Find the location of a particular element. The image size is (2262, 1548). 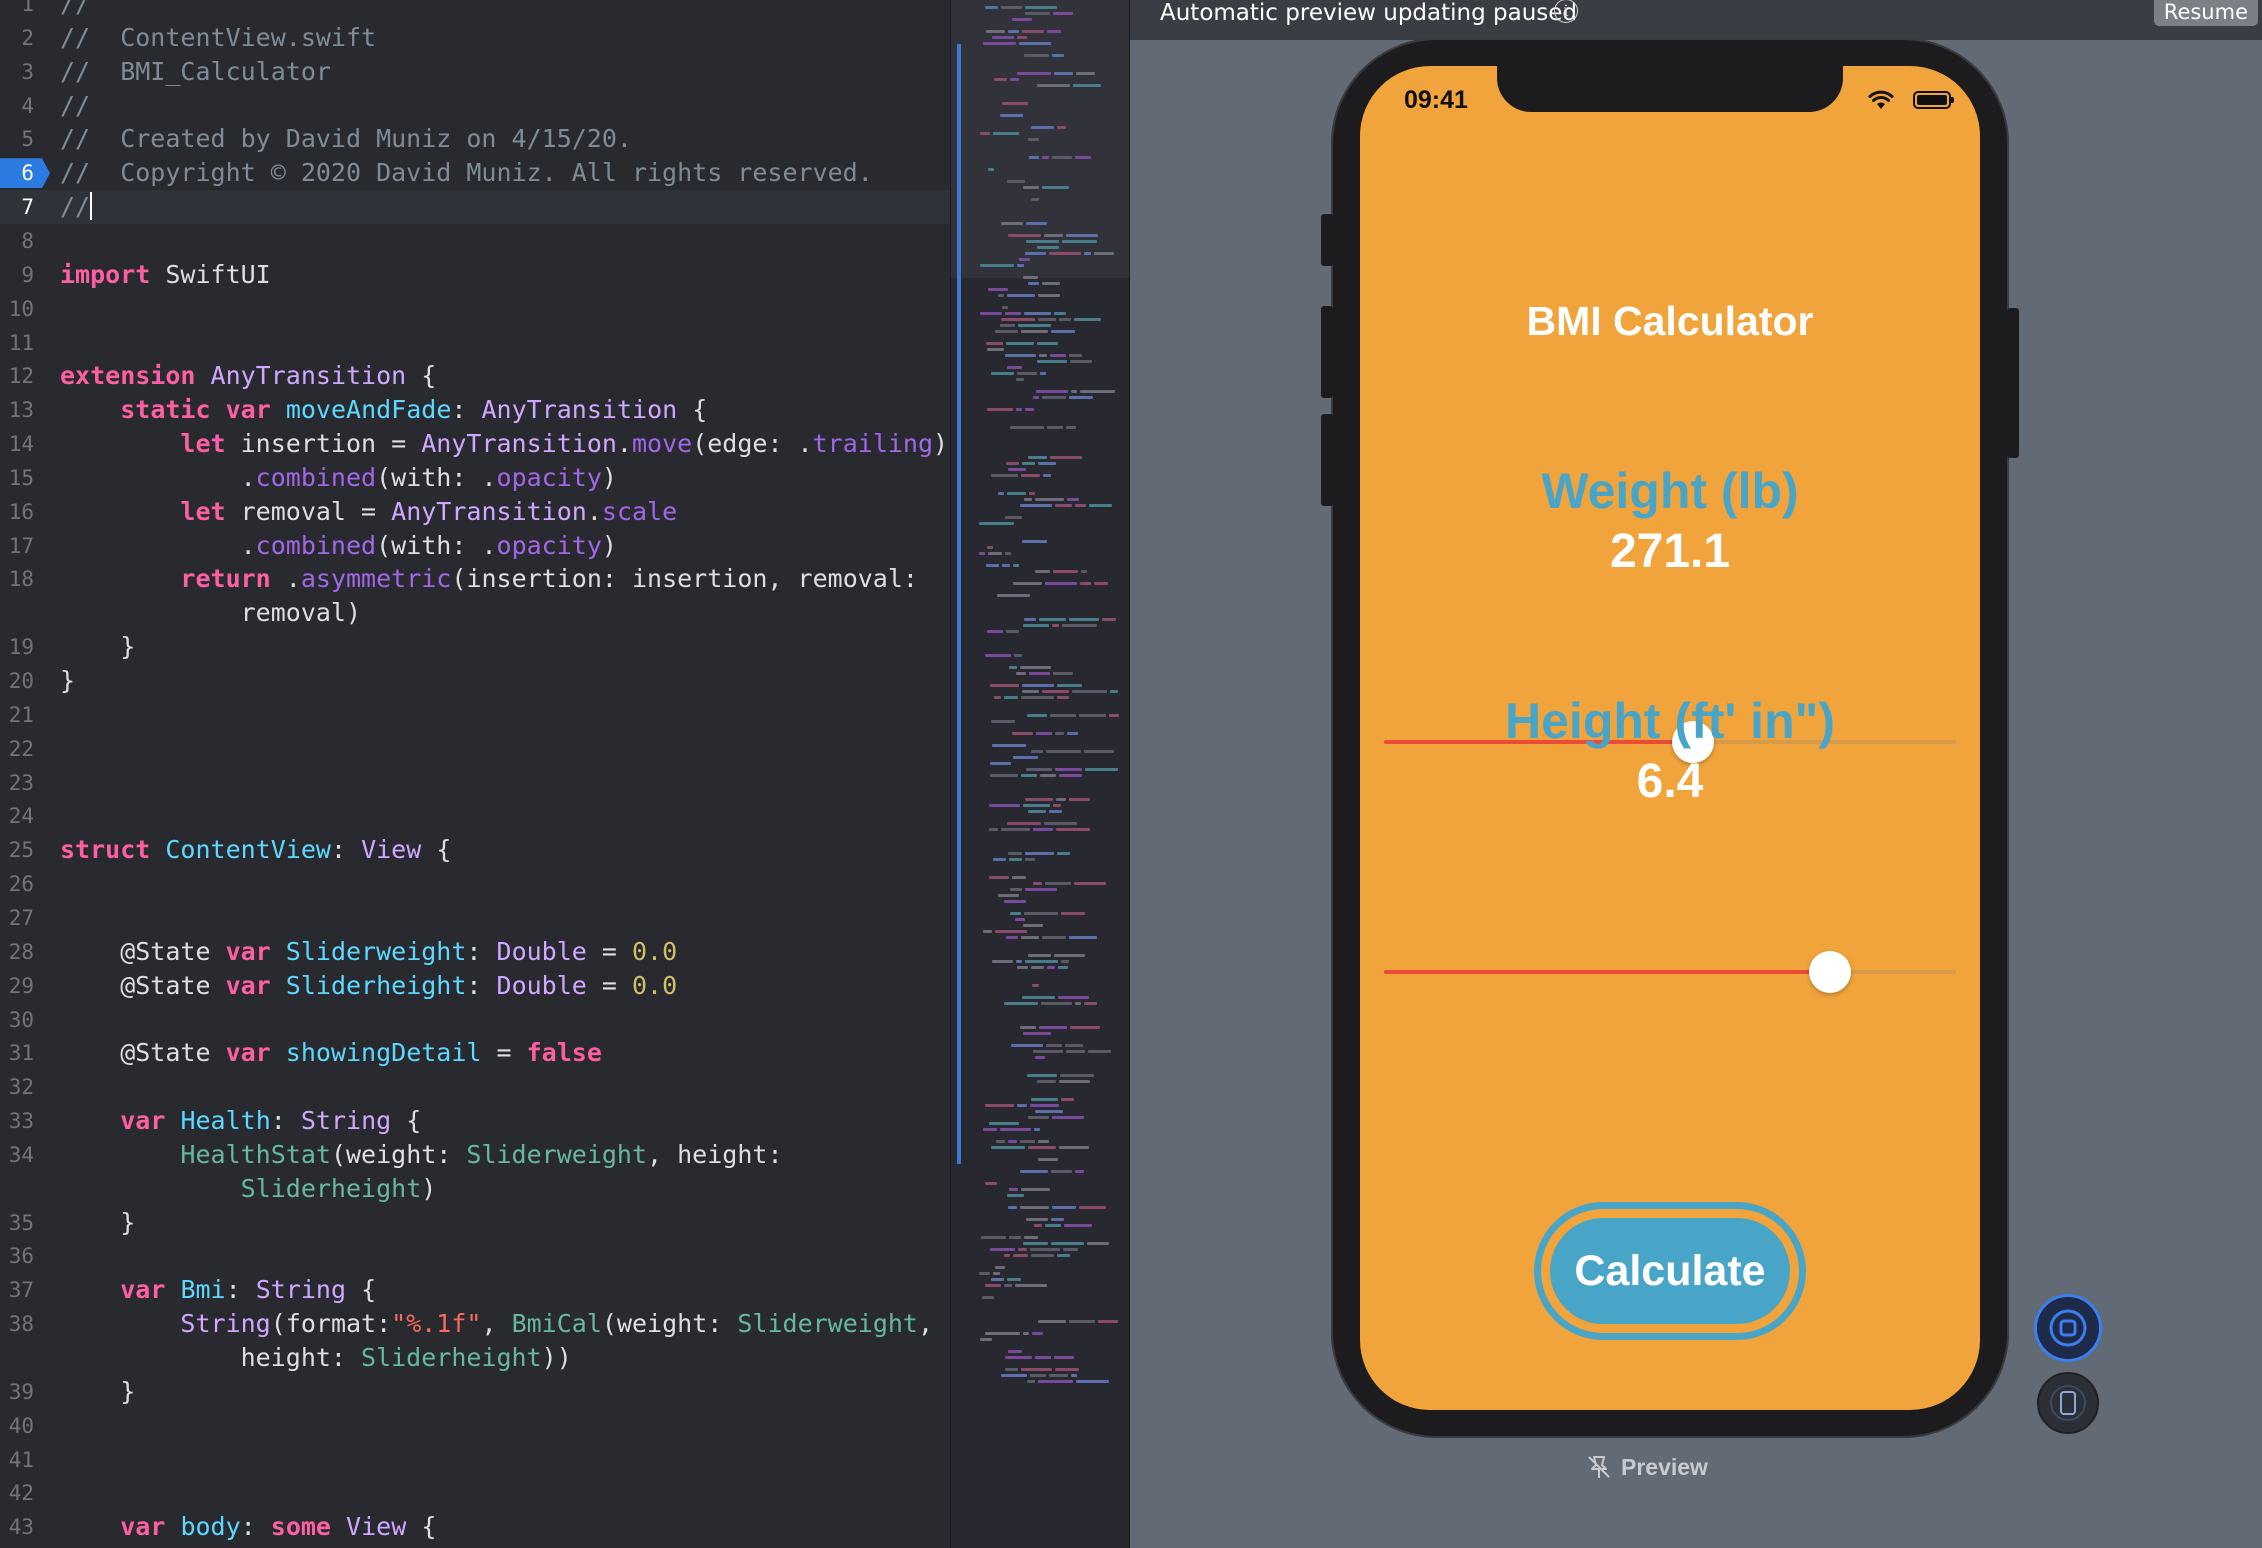

line-number: 21 is located at coordinates (17, 715).